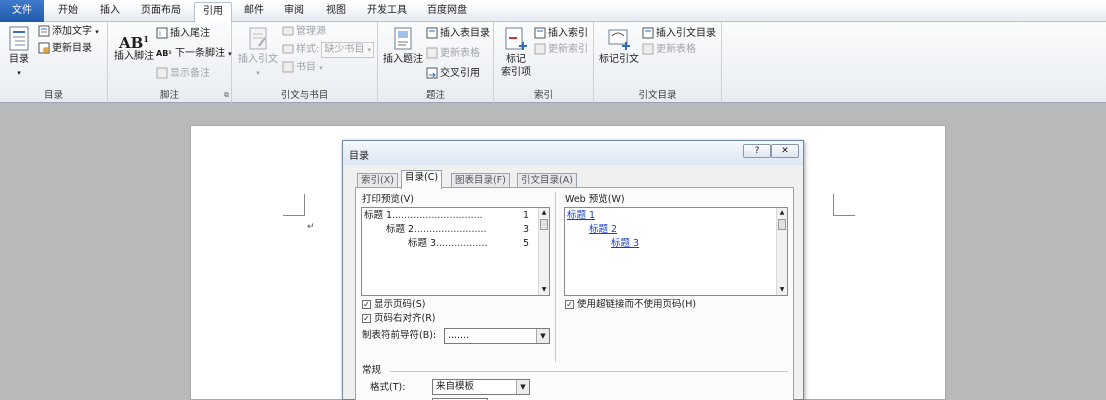 This screenshot has height=400, width=1106. I want to click on group-label-toc: 目录, so click(53, 95).